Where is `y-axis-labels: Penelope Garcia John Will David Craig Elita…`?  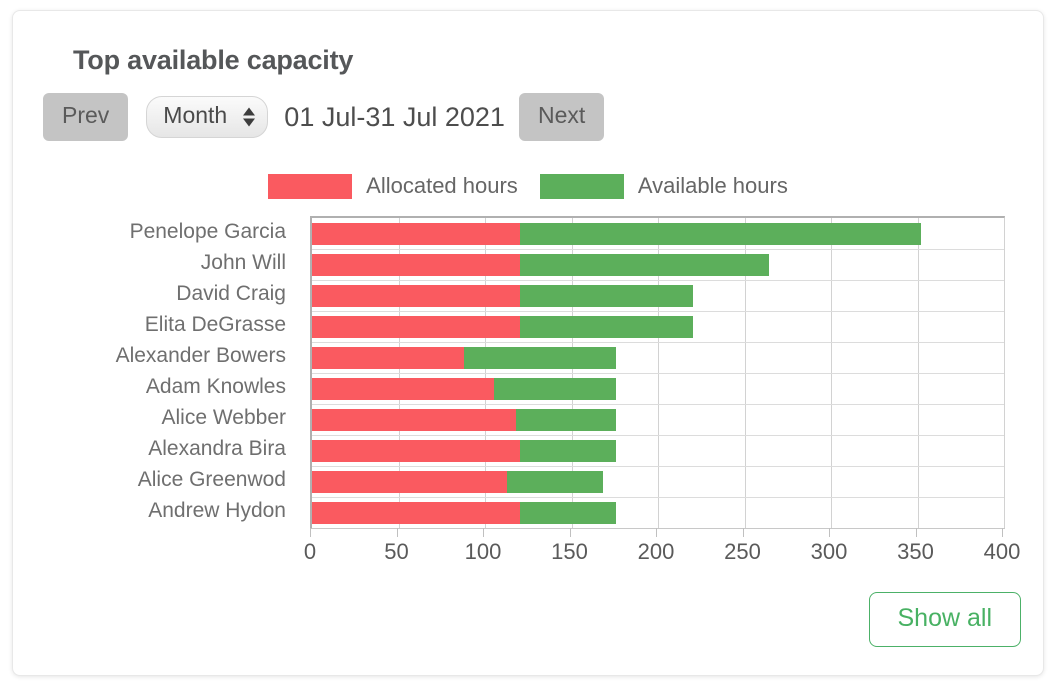
y-axis-labels: Penelope Garcia John Will David Craig Elita… is located at coordinates (193, 371).